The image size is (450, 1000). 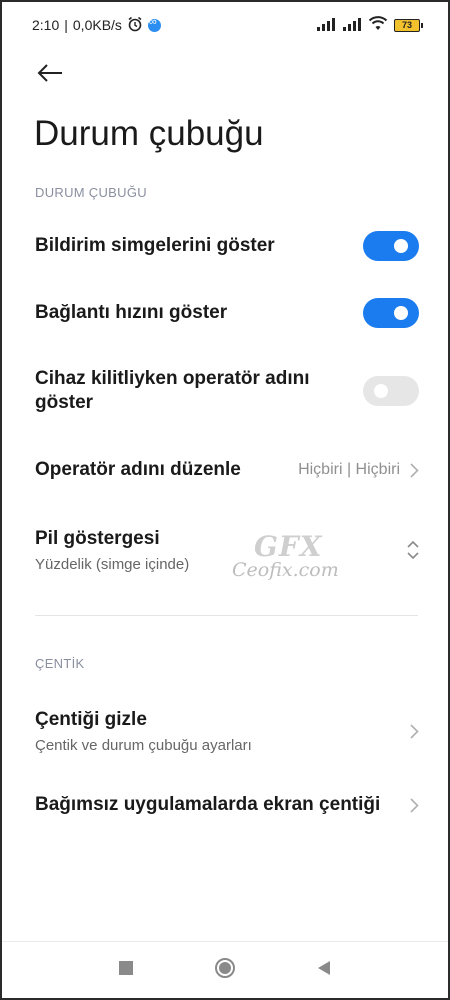 What do you see at coordinates (112, 564) in the screenshot?
I see `setting-subtitle: Yüzdelik (simge içinde)` at bounding box center [112, 564].